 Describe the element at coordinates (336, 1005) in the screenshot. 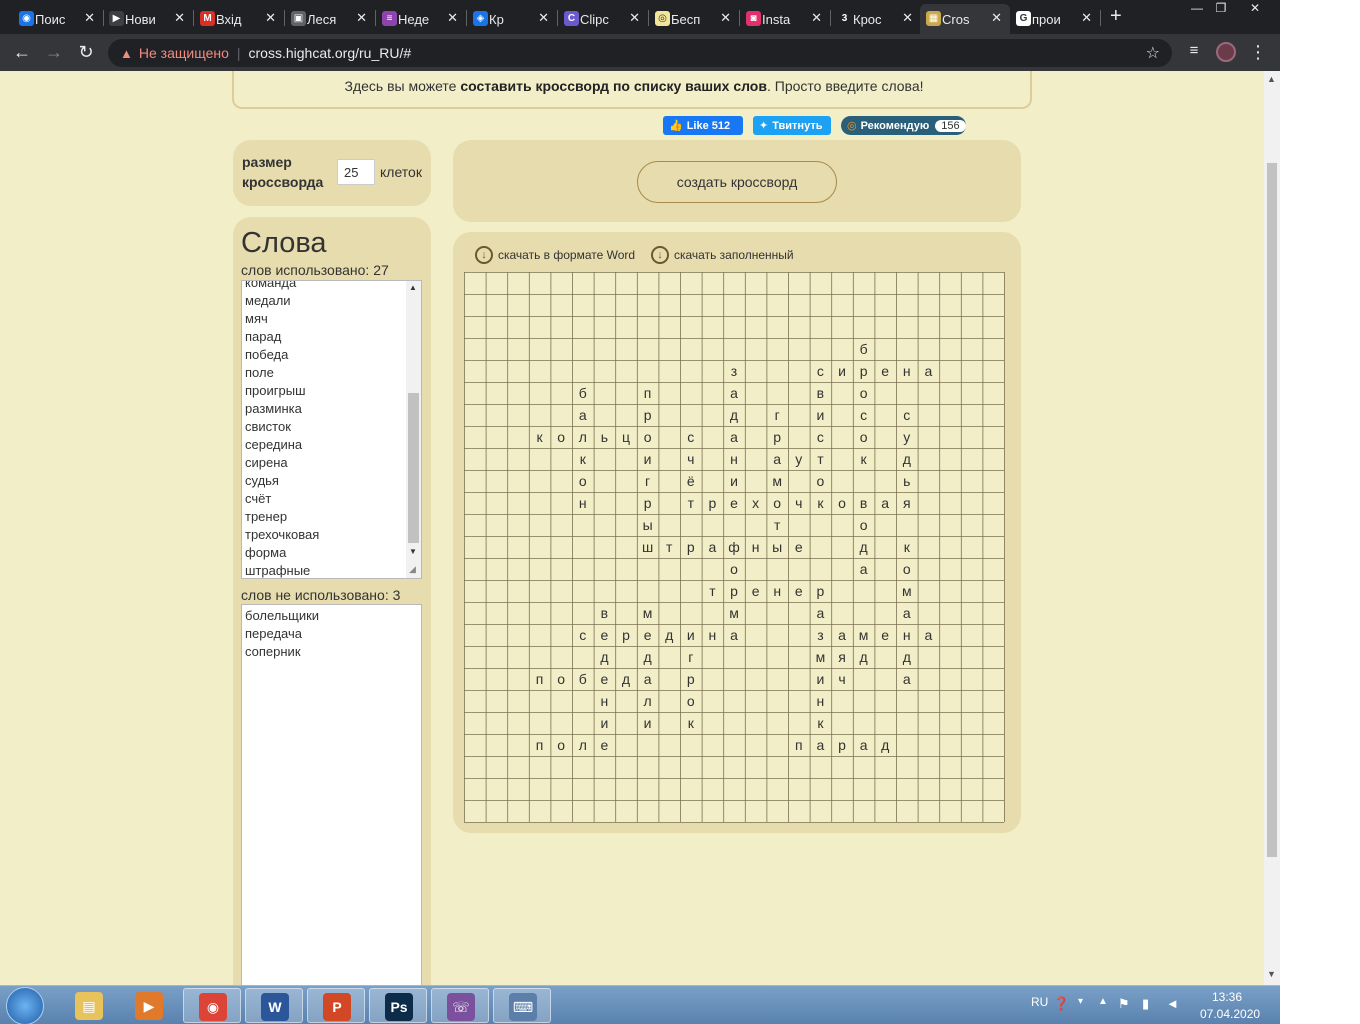

I see `taskbar-powerpoint-button: P` at that location.